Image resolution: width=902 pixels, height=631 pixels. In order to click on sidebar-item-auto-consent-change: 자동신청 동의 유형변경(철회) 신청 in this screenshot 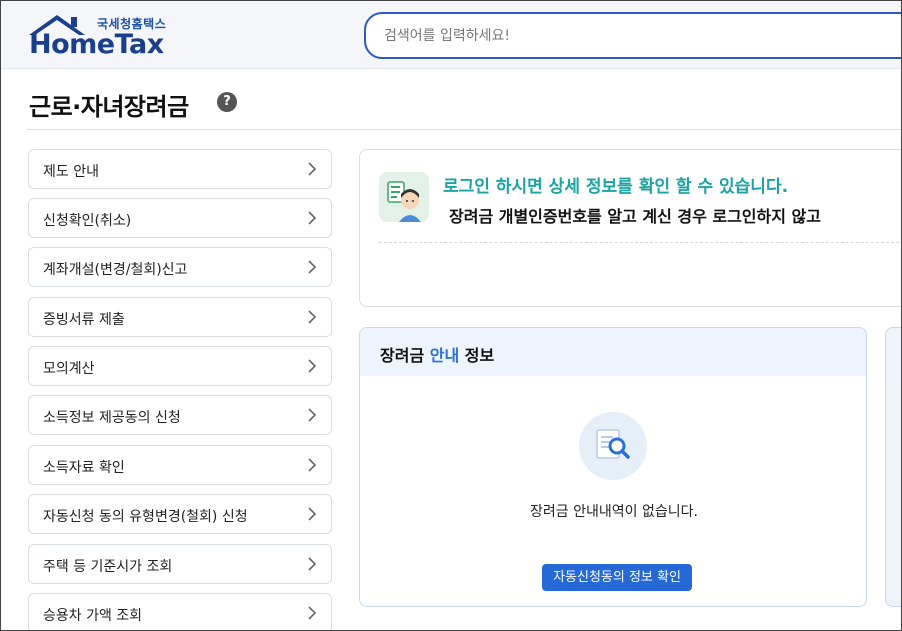, I will do `click(180, 514)`.